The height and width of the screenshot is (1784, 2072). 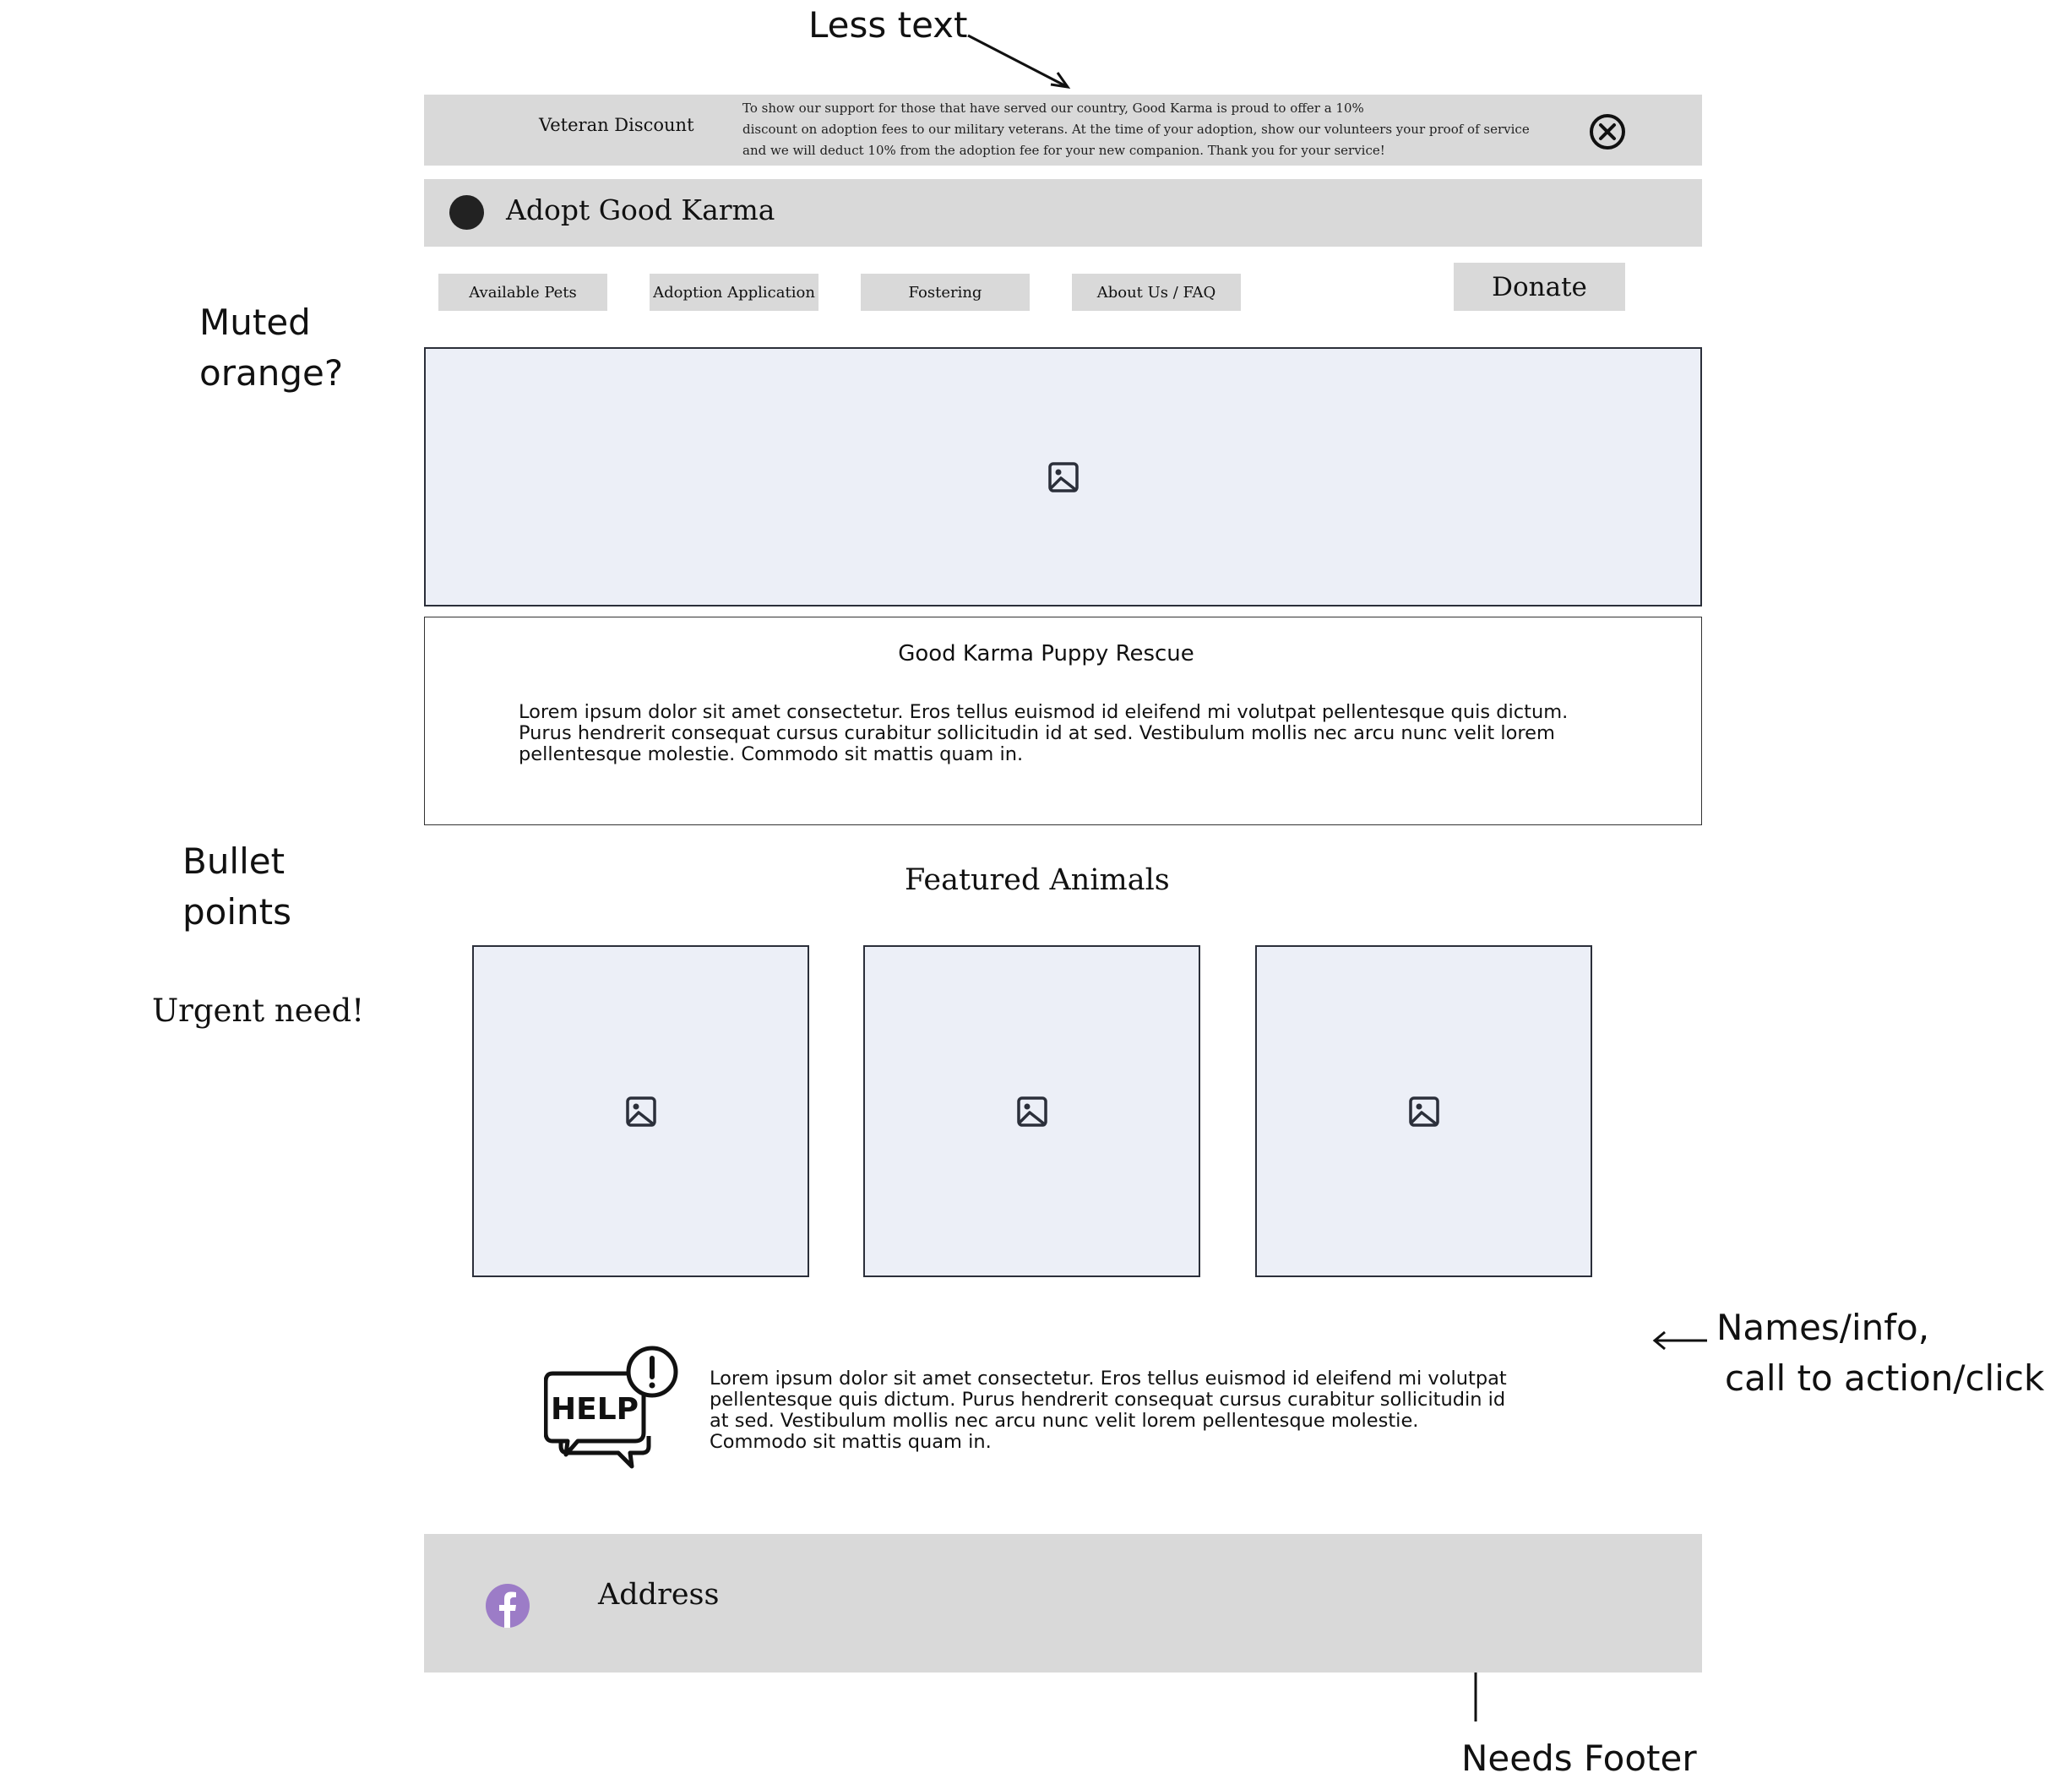 What do you see at coordinates (1063, 1603) in the screenshot?
I see `site-footer: Address` at bounding box center [1063, 1603].